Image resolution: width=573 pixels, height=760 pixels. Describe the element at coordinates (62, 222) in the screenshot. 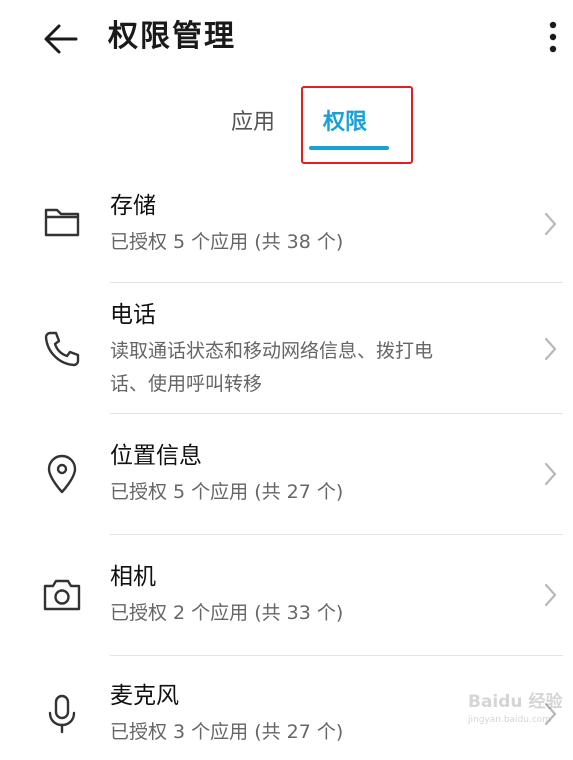

I see `folder-icon` at that location.